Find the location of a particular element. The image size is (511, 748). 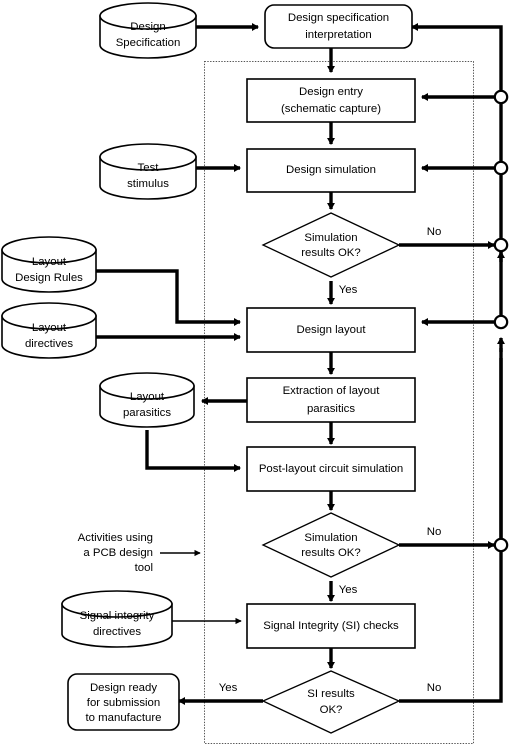

node-design-specification: Design Specification is located at coordinates (148, 30).